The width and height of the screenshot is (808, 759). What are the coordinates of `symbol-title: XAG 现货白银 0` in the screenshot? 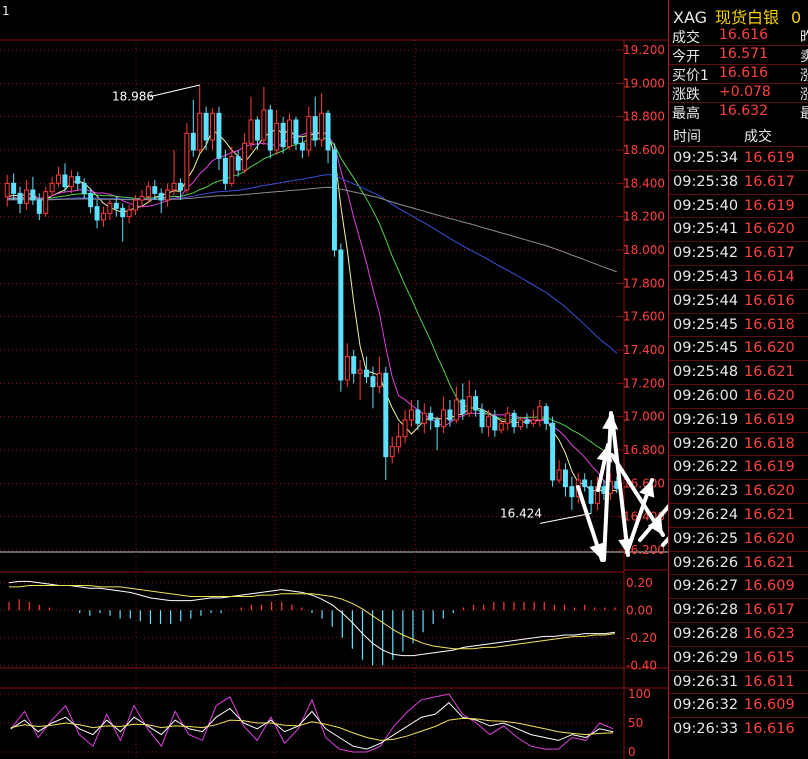 It's located at (737, 16).